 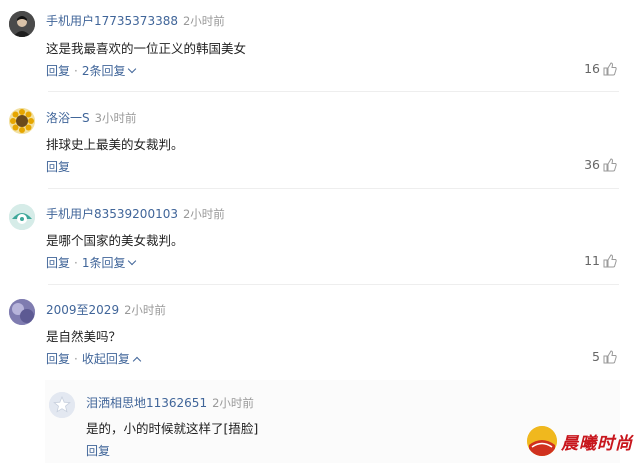 I want to click on sunrise-logo-icon, so click(x=542, y=441).